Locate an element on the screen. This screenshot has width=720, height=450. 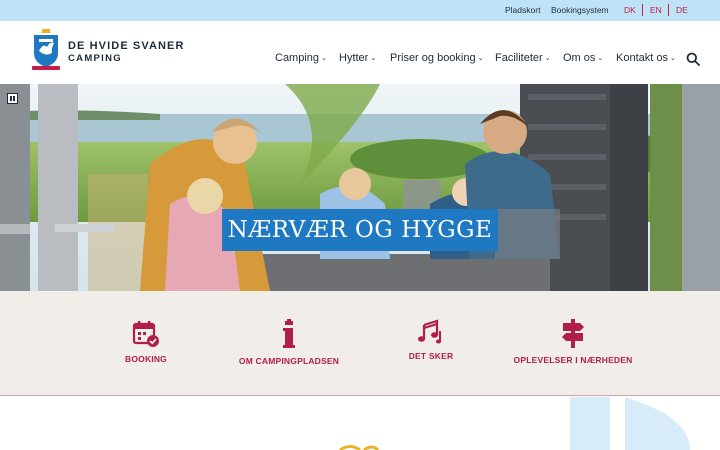
pladskort-link: Pladskort is located at coordinates (522, 10).